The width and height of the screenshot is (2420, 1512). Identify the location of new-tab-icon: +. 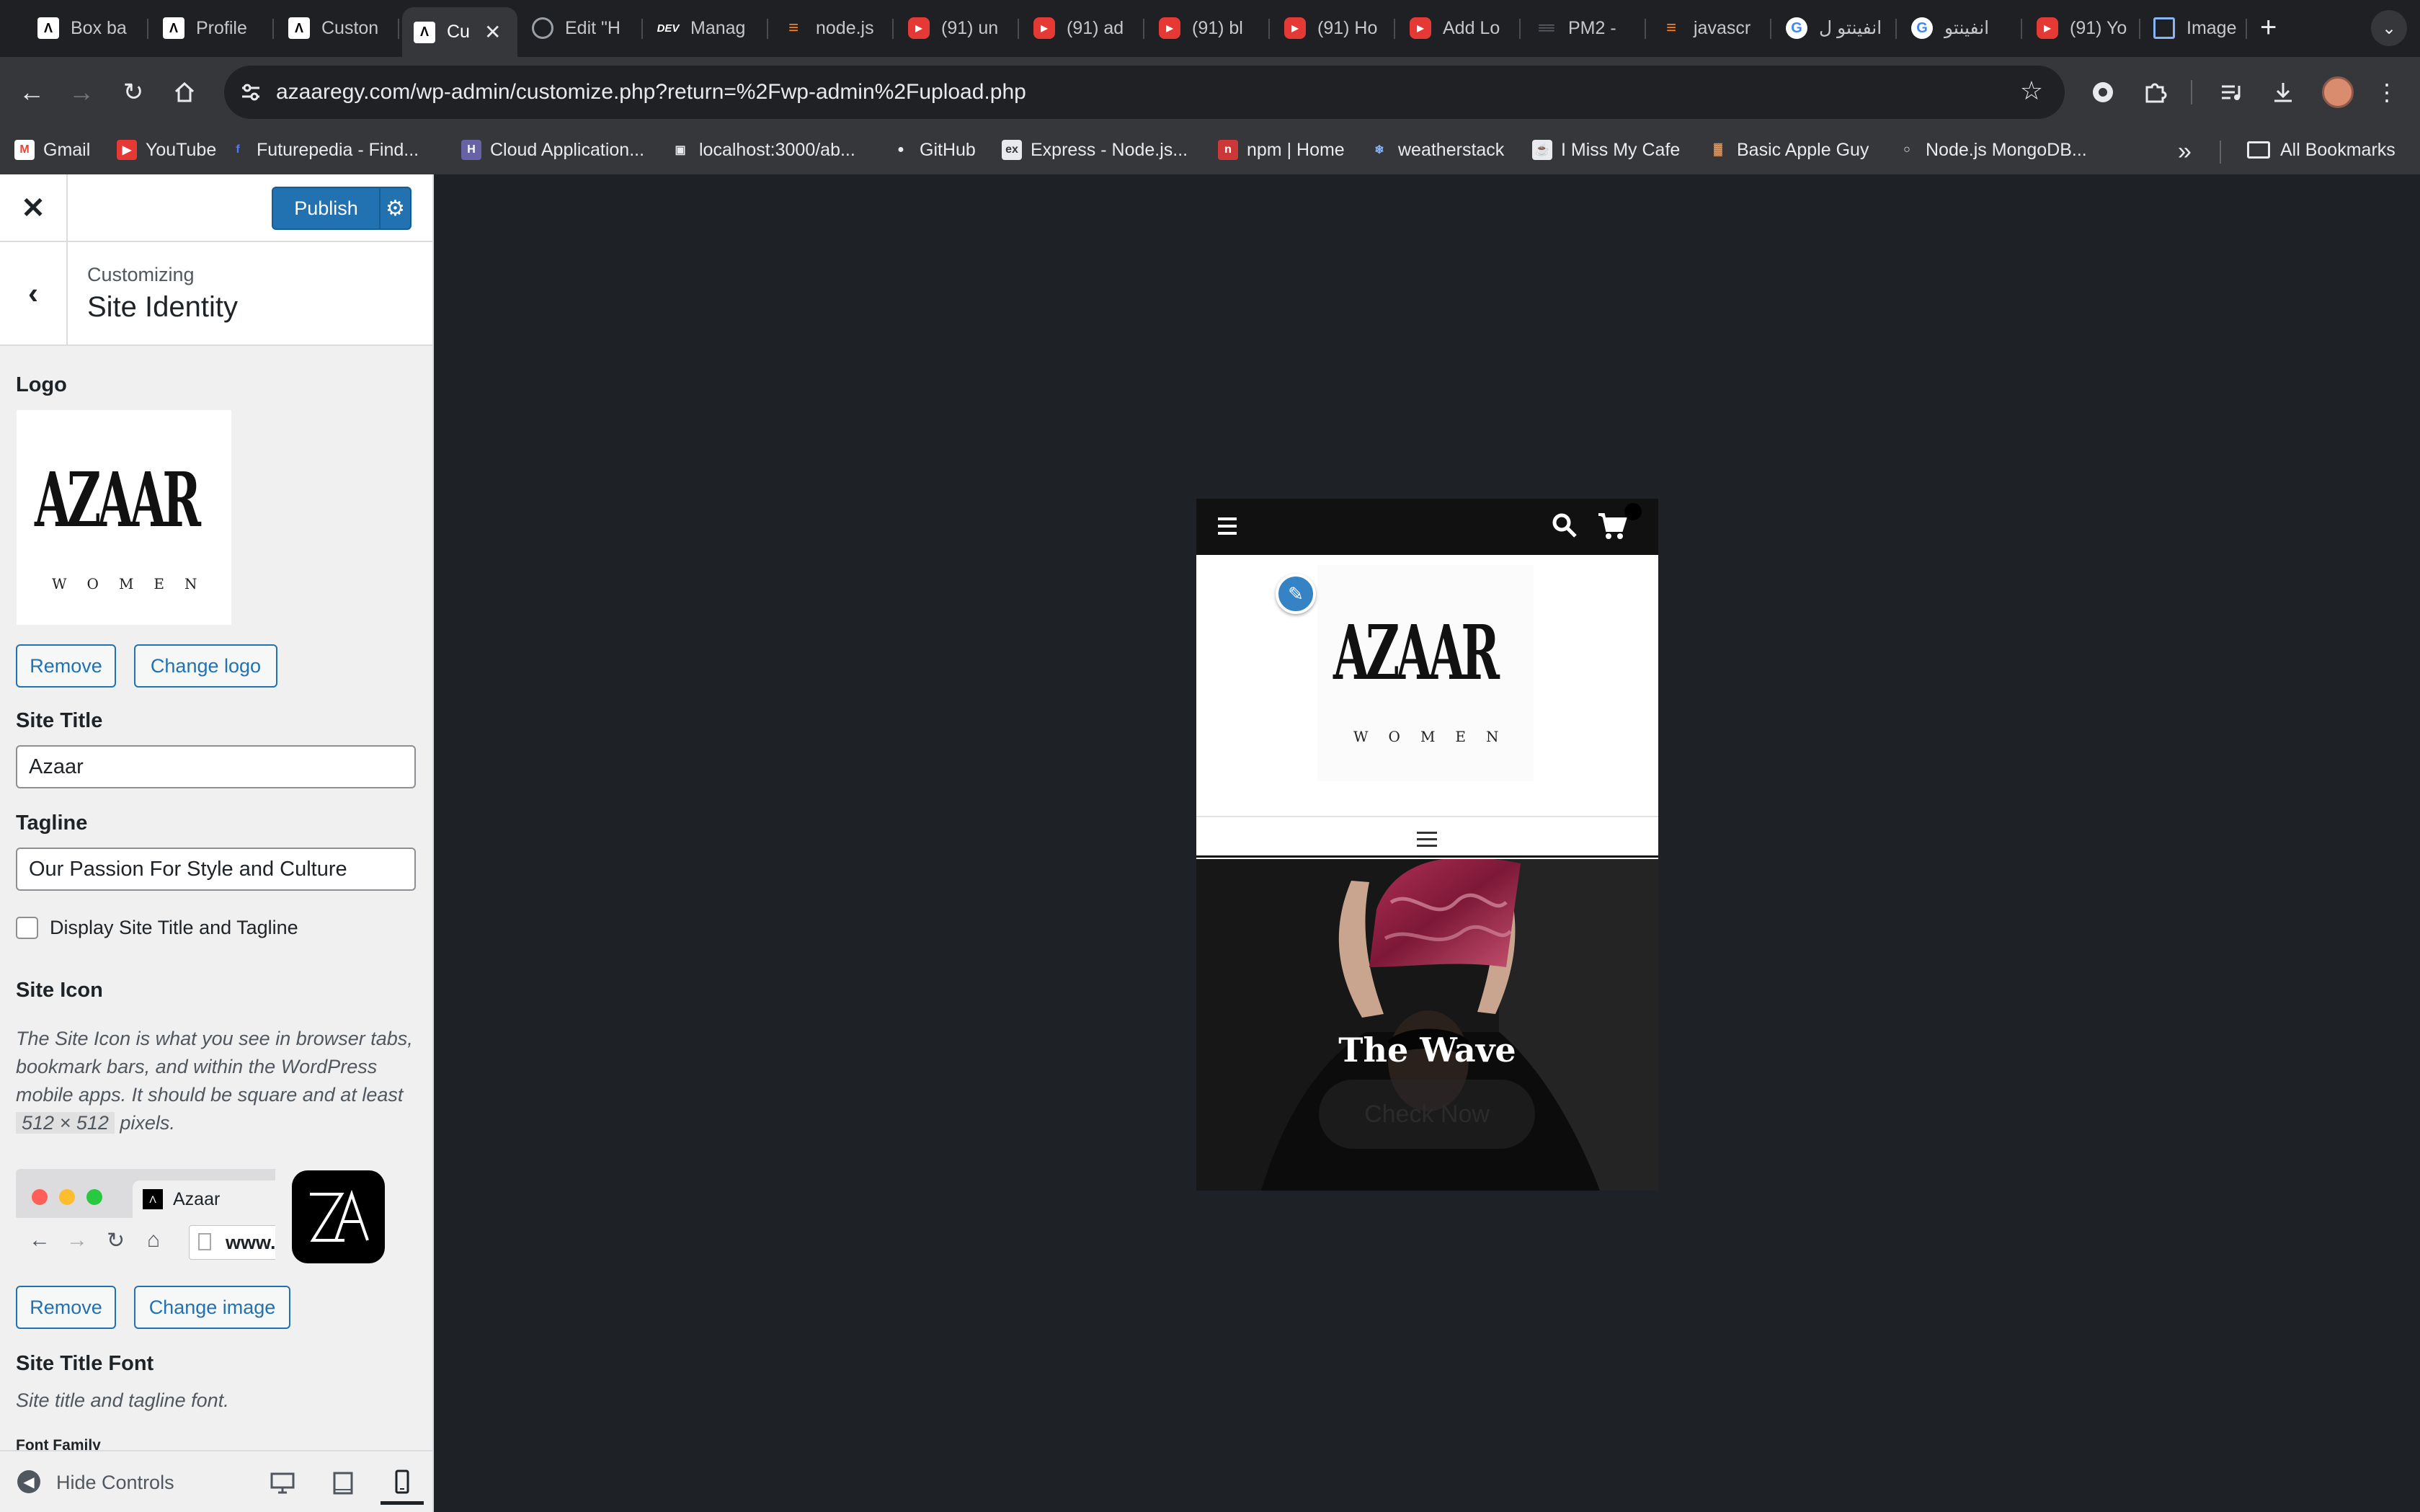
(2268, 28).